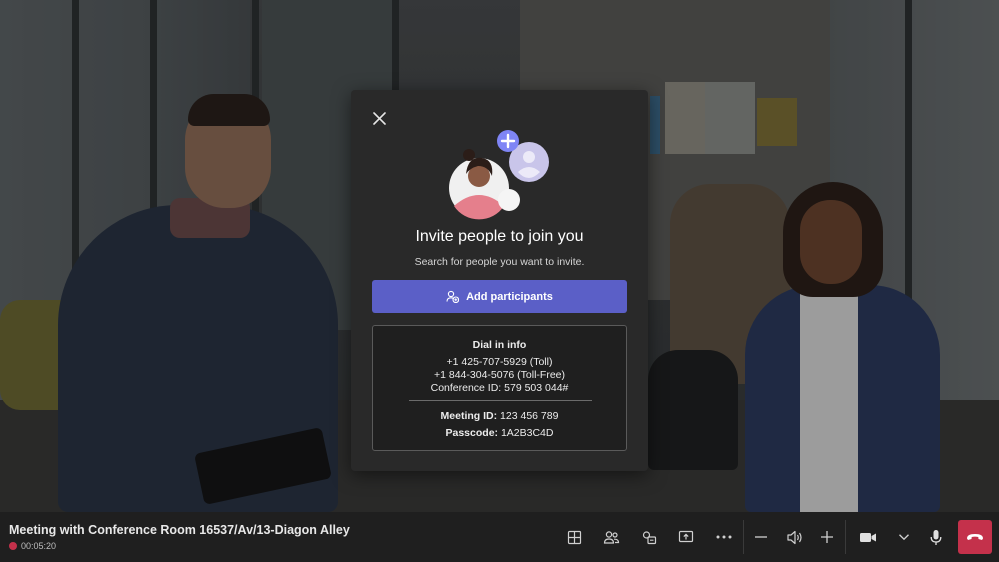  I want to click on add-participants-button: Add participants, so click(499, 296).